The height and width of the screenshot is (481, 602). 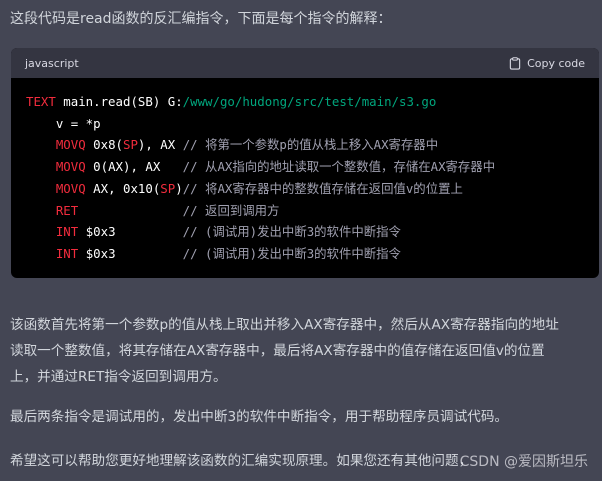 I want to click on code-text: main.read(SB) G:, so click(x=119, y=101).